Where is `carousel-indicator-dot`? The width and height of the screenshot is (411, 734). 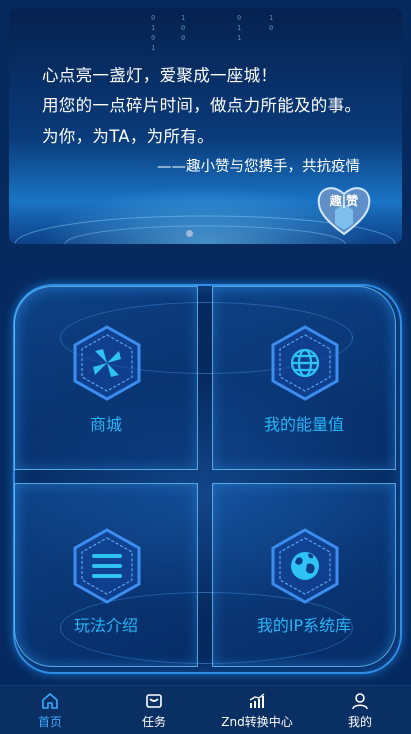 carousel-indicator-dot is located at coordinates (189, 233).